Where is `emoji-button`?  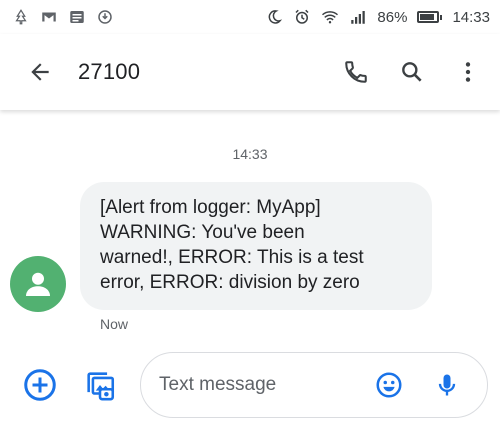
emoji-button is located at coordinates (389, 385).